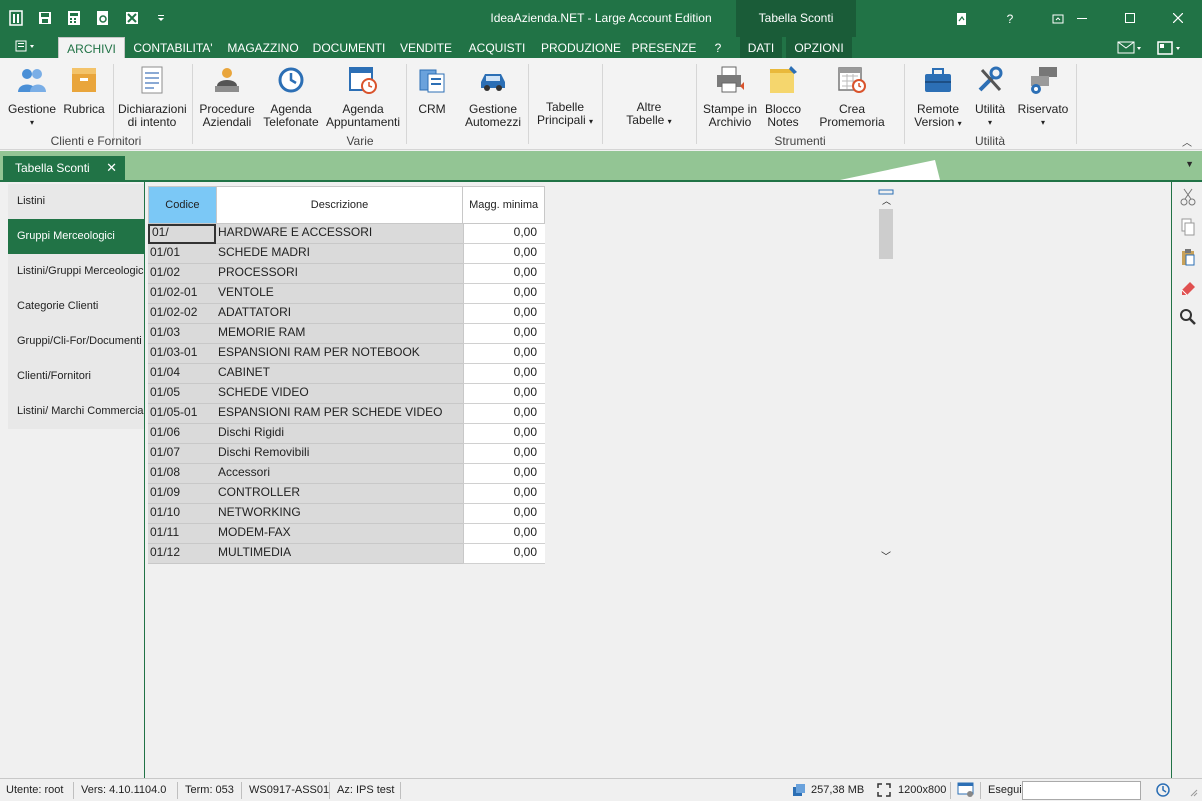 This screenshot has width=1202, height=801. What do you see at coordinates (819, 47) in the screenshot?
I see `tab-opzioni: OPZIONI` at bounding box center [819, 47].